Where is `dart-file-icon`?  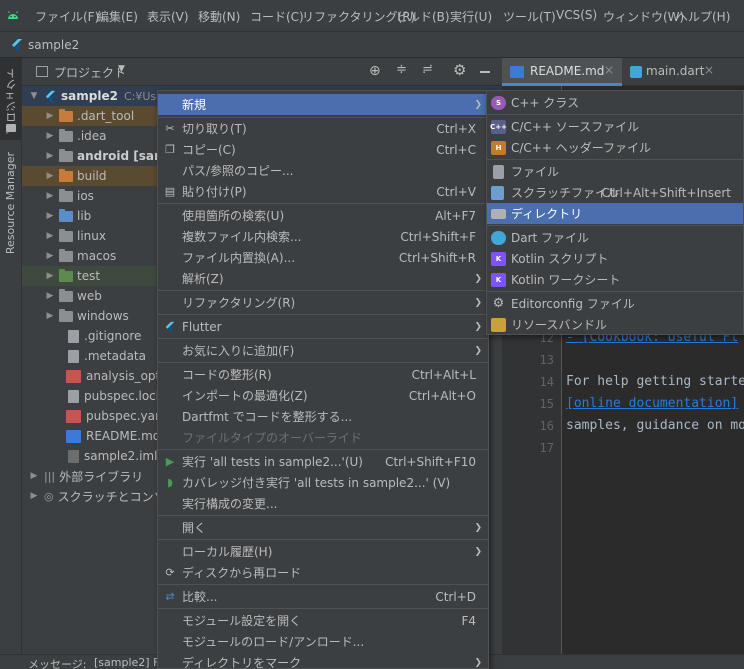 dart-file-icon is located at coordinates (498, 237).